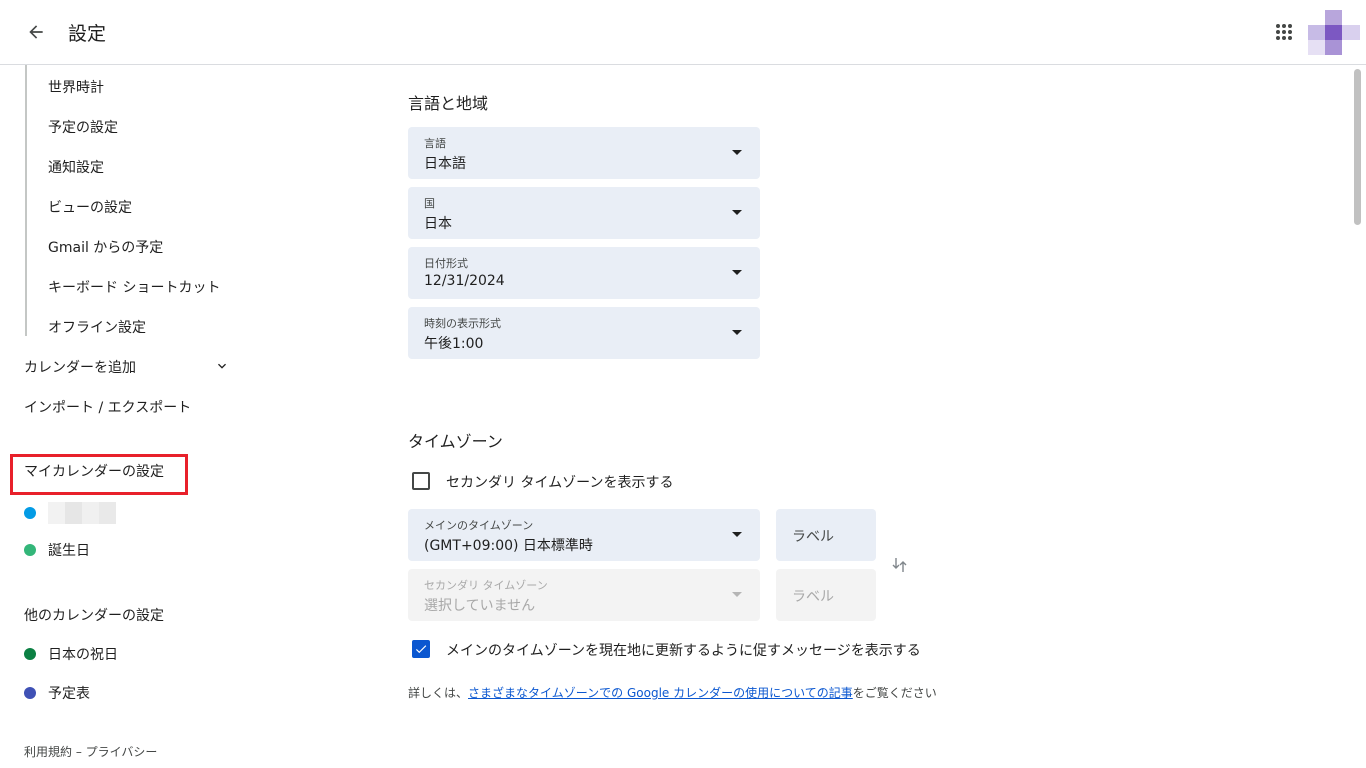 The height and width of the screenshot is (768, 1366). What do you see at coordinates (421, 481) in the screenshot?
I see `show-secondary-timezone-checkbox` at bounding box center [421, 481].